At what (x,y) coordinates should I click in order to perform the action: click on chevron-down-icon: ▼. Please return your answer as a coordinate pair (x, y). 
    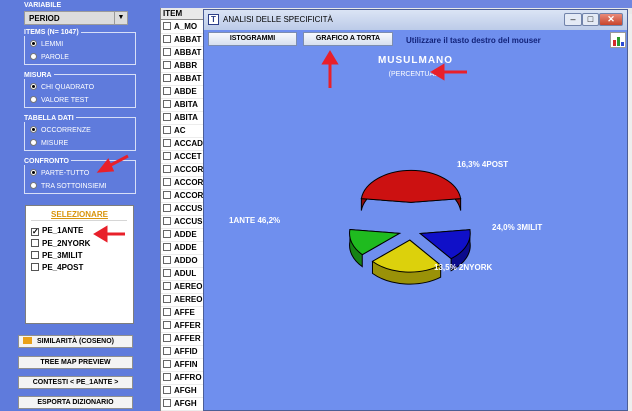
    Looking at the image, I should click on (120, 18).